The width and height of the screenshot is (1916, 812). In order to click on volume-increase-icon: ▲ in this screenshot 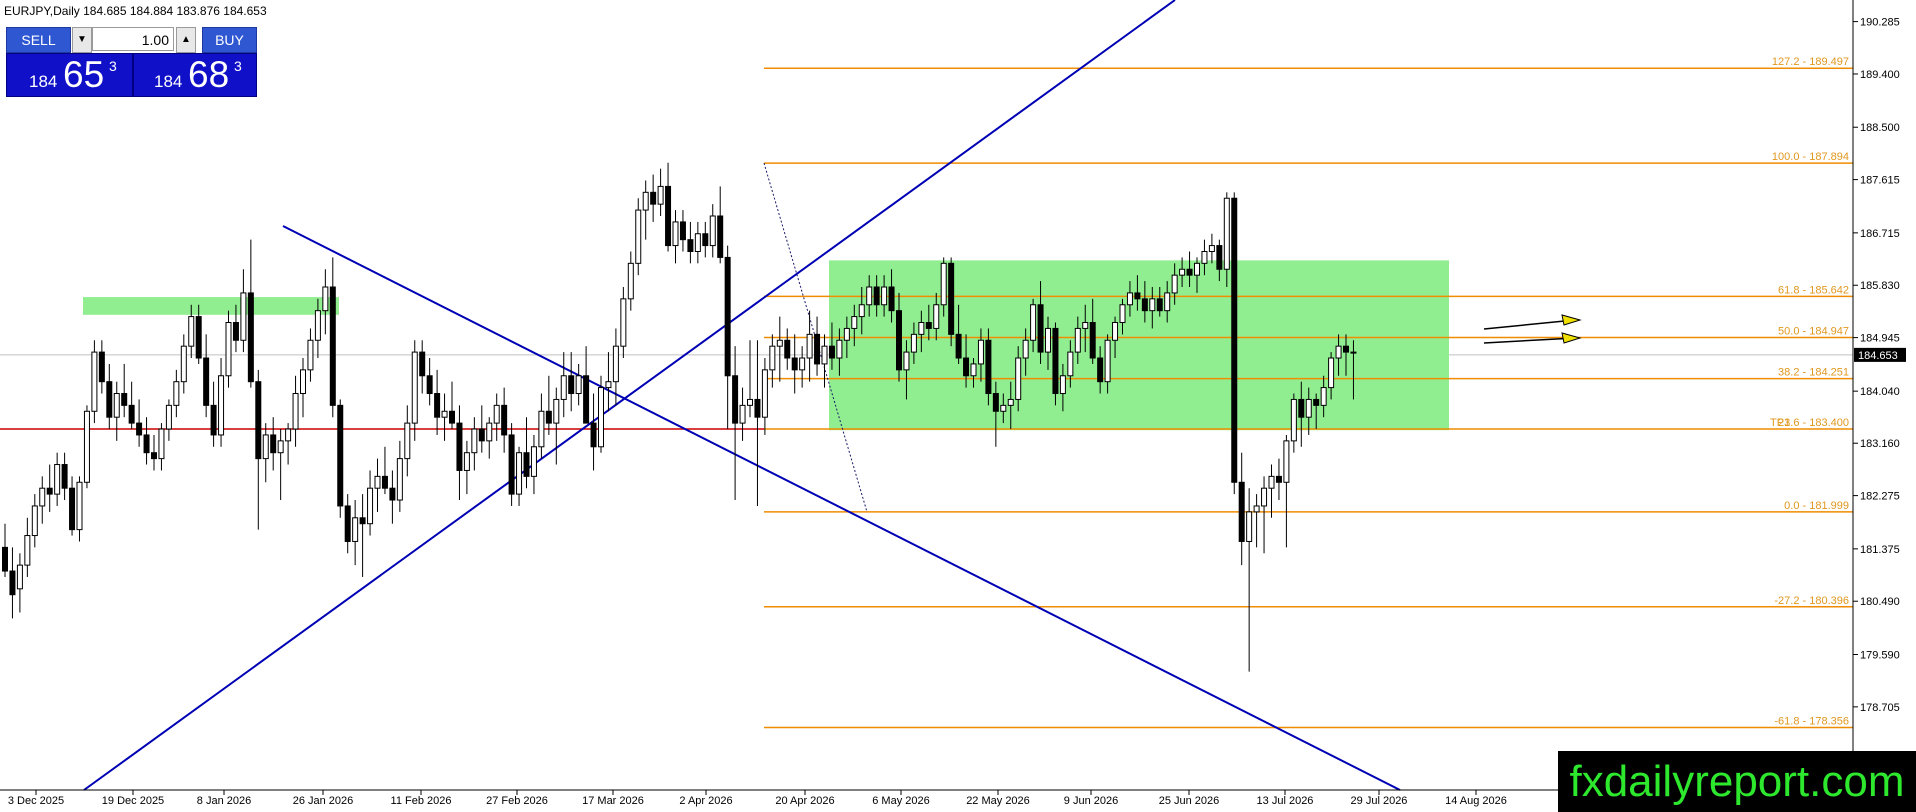, I will do `click(186, 40)`.